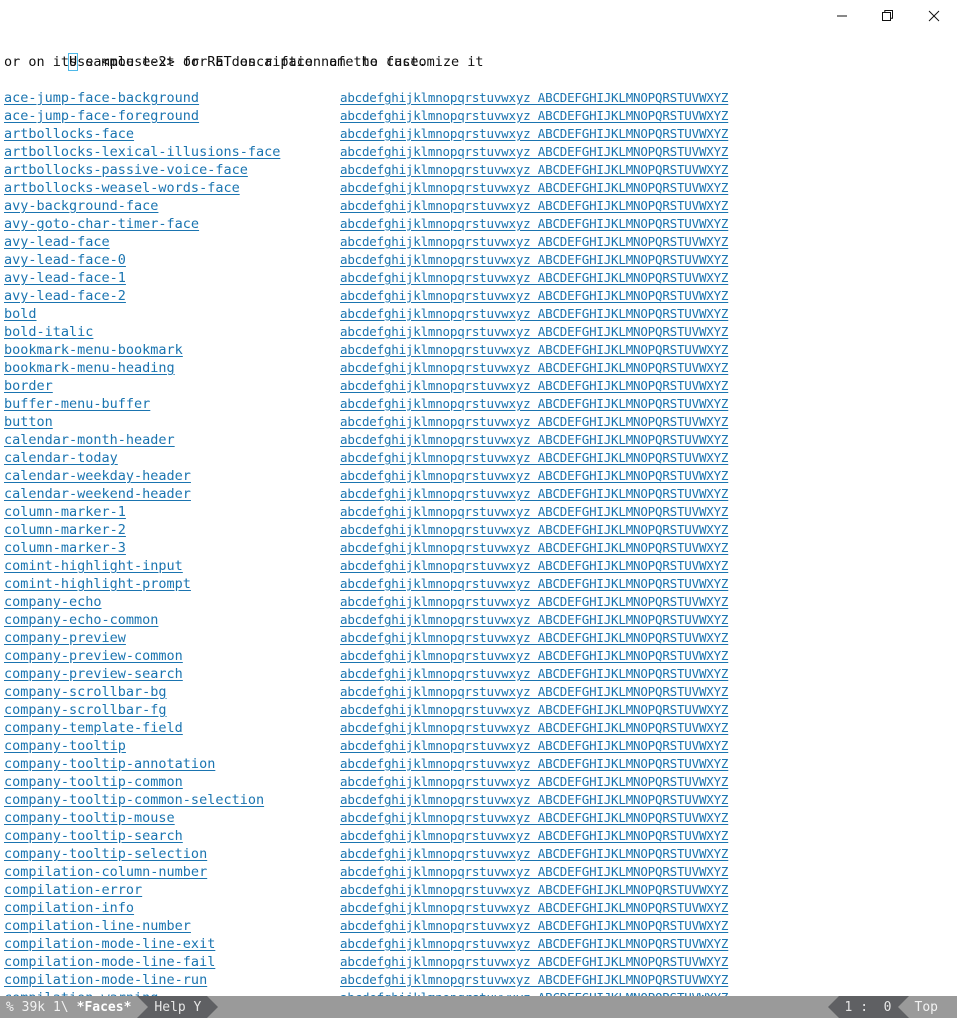 The image size is (957, 1018). Describe the element at coordinates (65, 638) in the screenshot. I see `face-name-link: company-preview` at that location.